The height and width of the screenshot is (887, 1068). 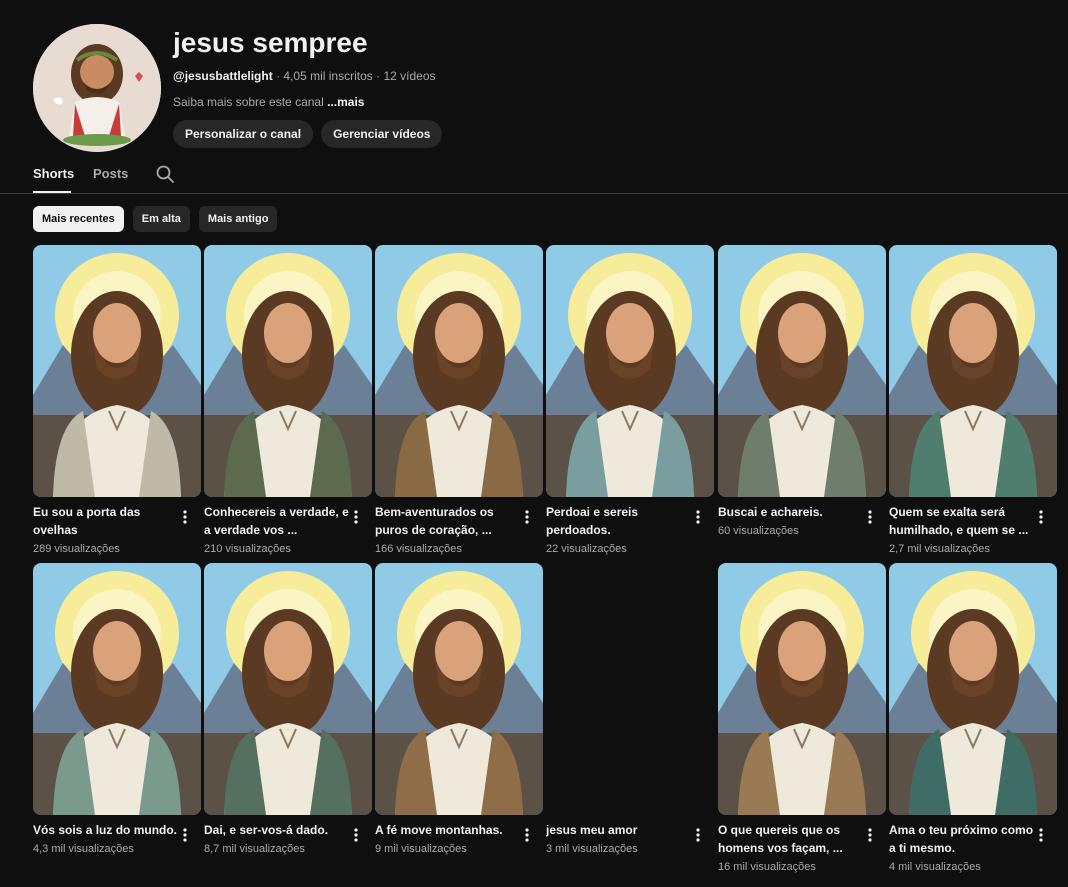 What do you see at coordinates (963, 839) in the screenshot?
I see `short-title: Ama o teu próximo como a ti mesmo.` at bounding box center [963, 839].